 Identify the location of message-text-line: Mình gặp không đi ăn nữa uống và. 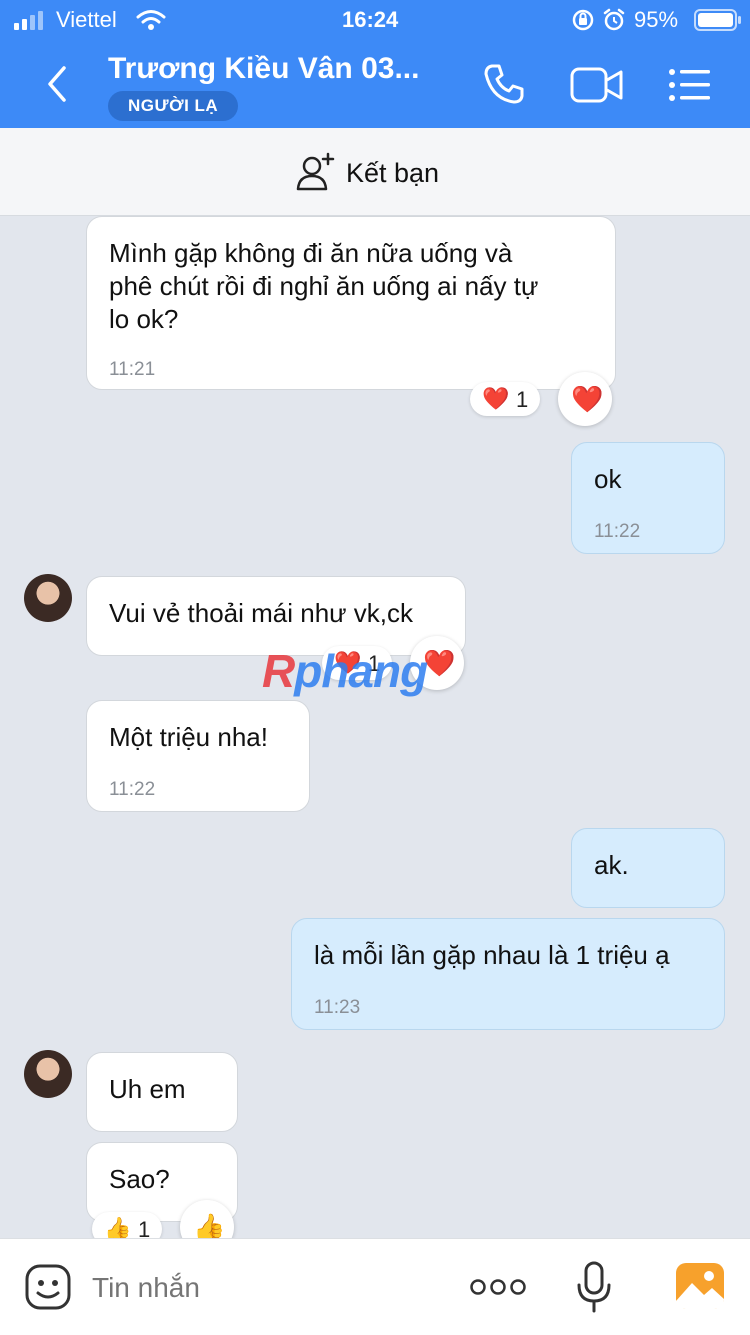
(311, 253).